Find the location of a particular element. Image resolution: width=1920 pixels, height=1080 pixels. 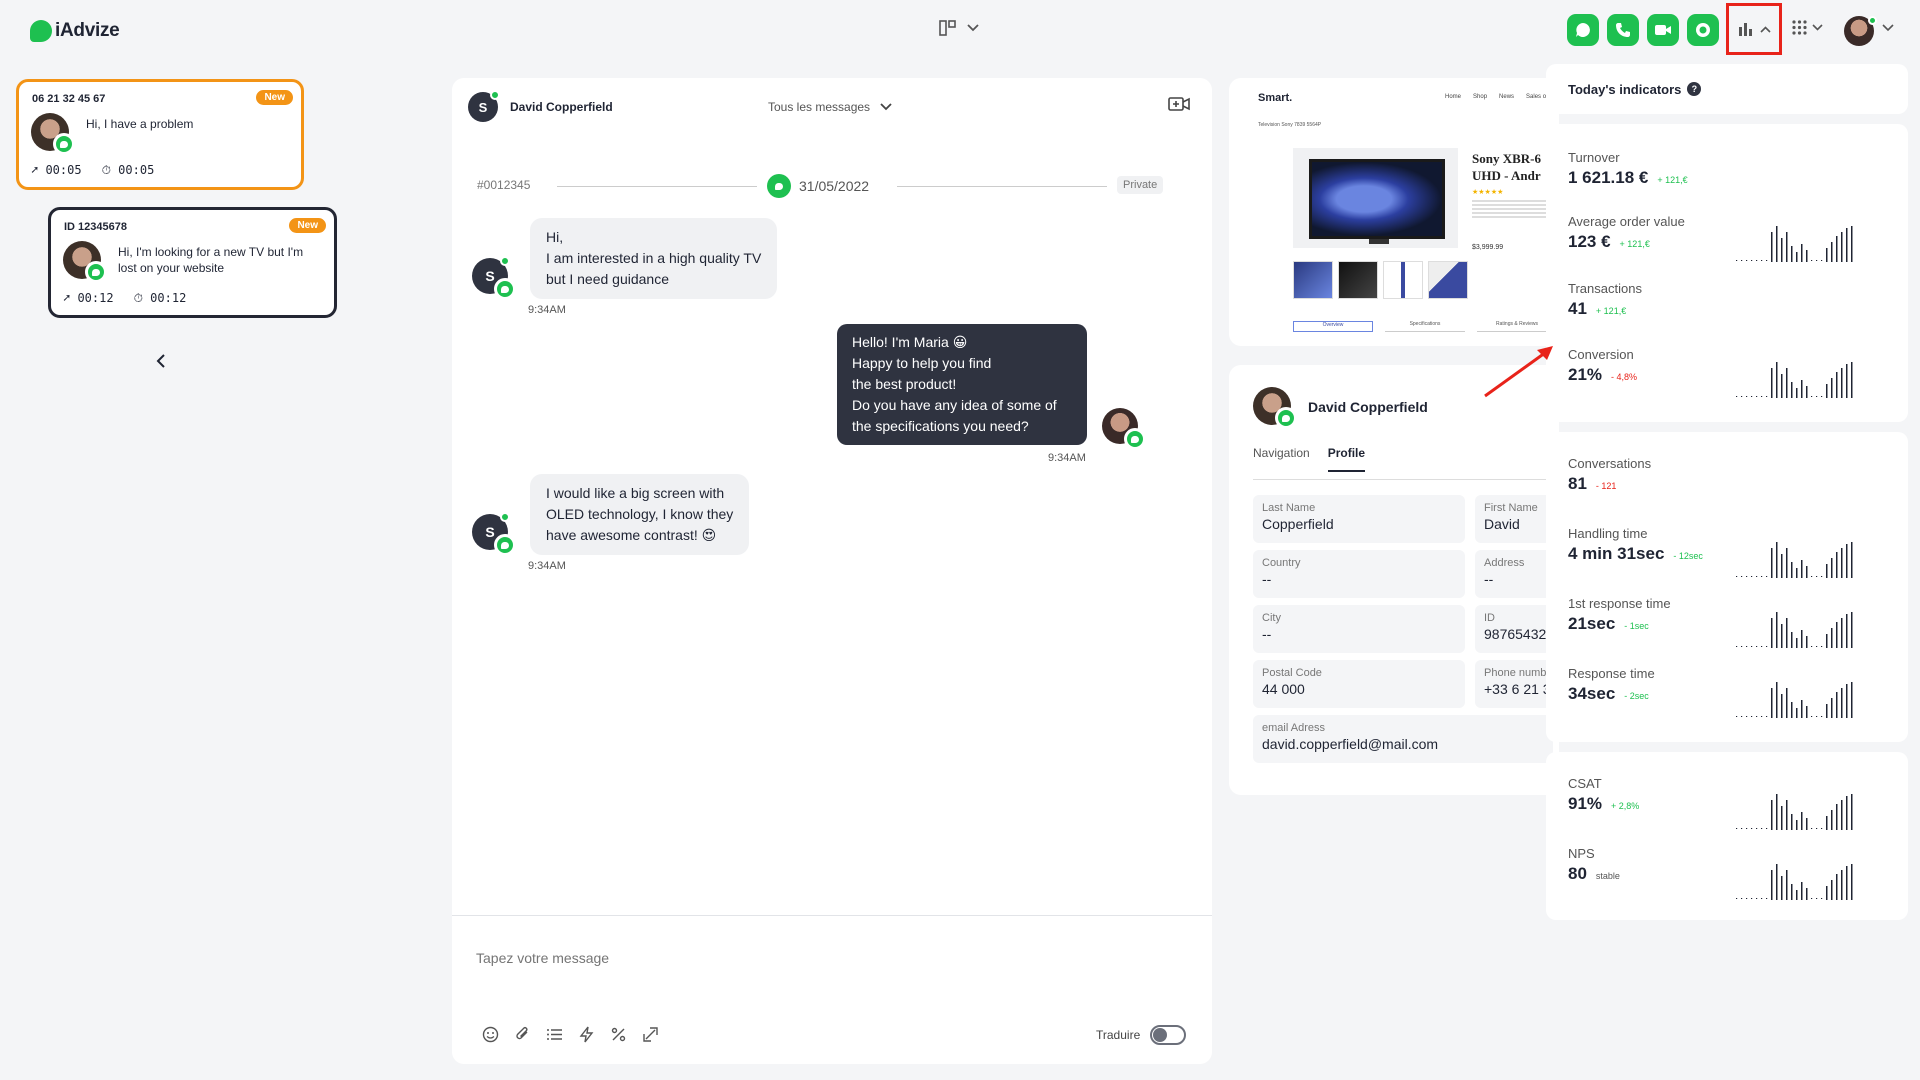

layout-switcher is located at coordinates (959, 28).